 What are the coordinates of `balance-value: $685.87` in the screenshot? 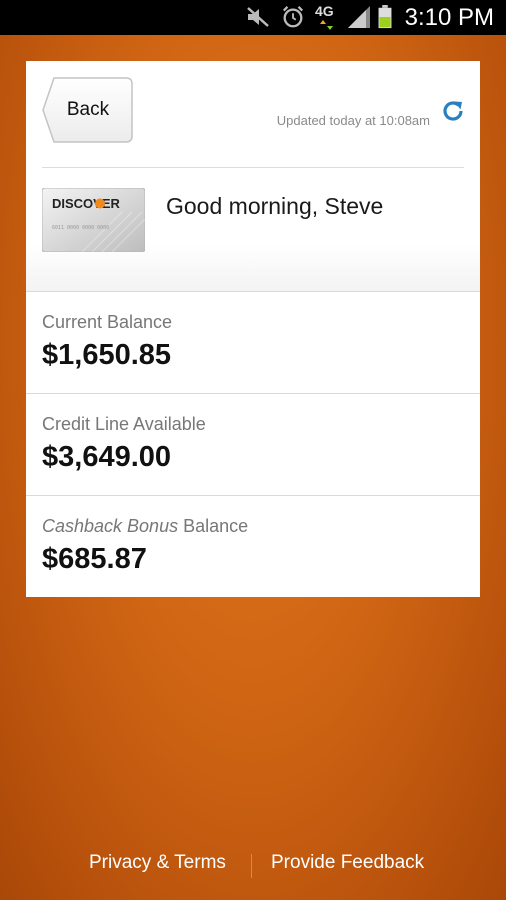 It's located at (94, 559).